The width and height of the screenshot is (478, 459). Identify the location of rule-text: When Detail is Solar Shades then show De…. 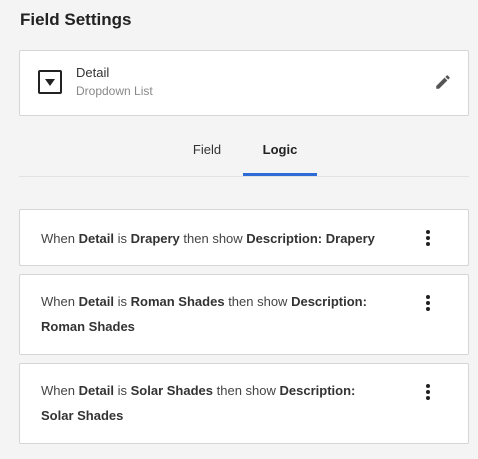
(198, 403).